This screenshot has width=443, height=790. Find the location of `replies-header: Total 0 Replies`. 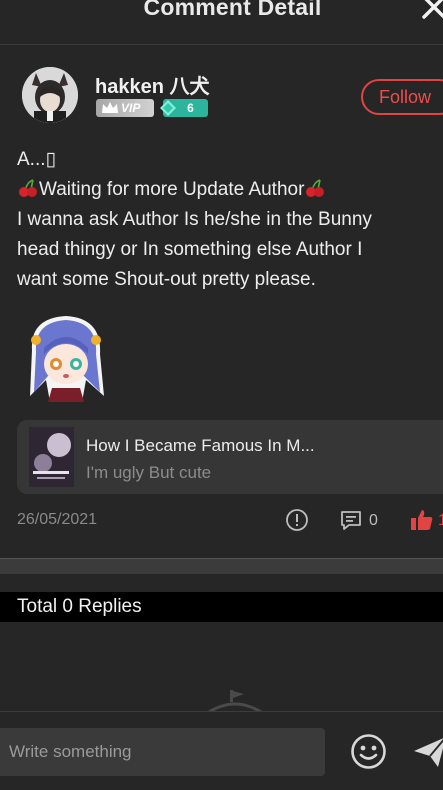

replies-header: Total 0 Replies is located at coordinates (221, 607).